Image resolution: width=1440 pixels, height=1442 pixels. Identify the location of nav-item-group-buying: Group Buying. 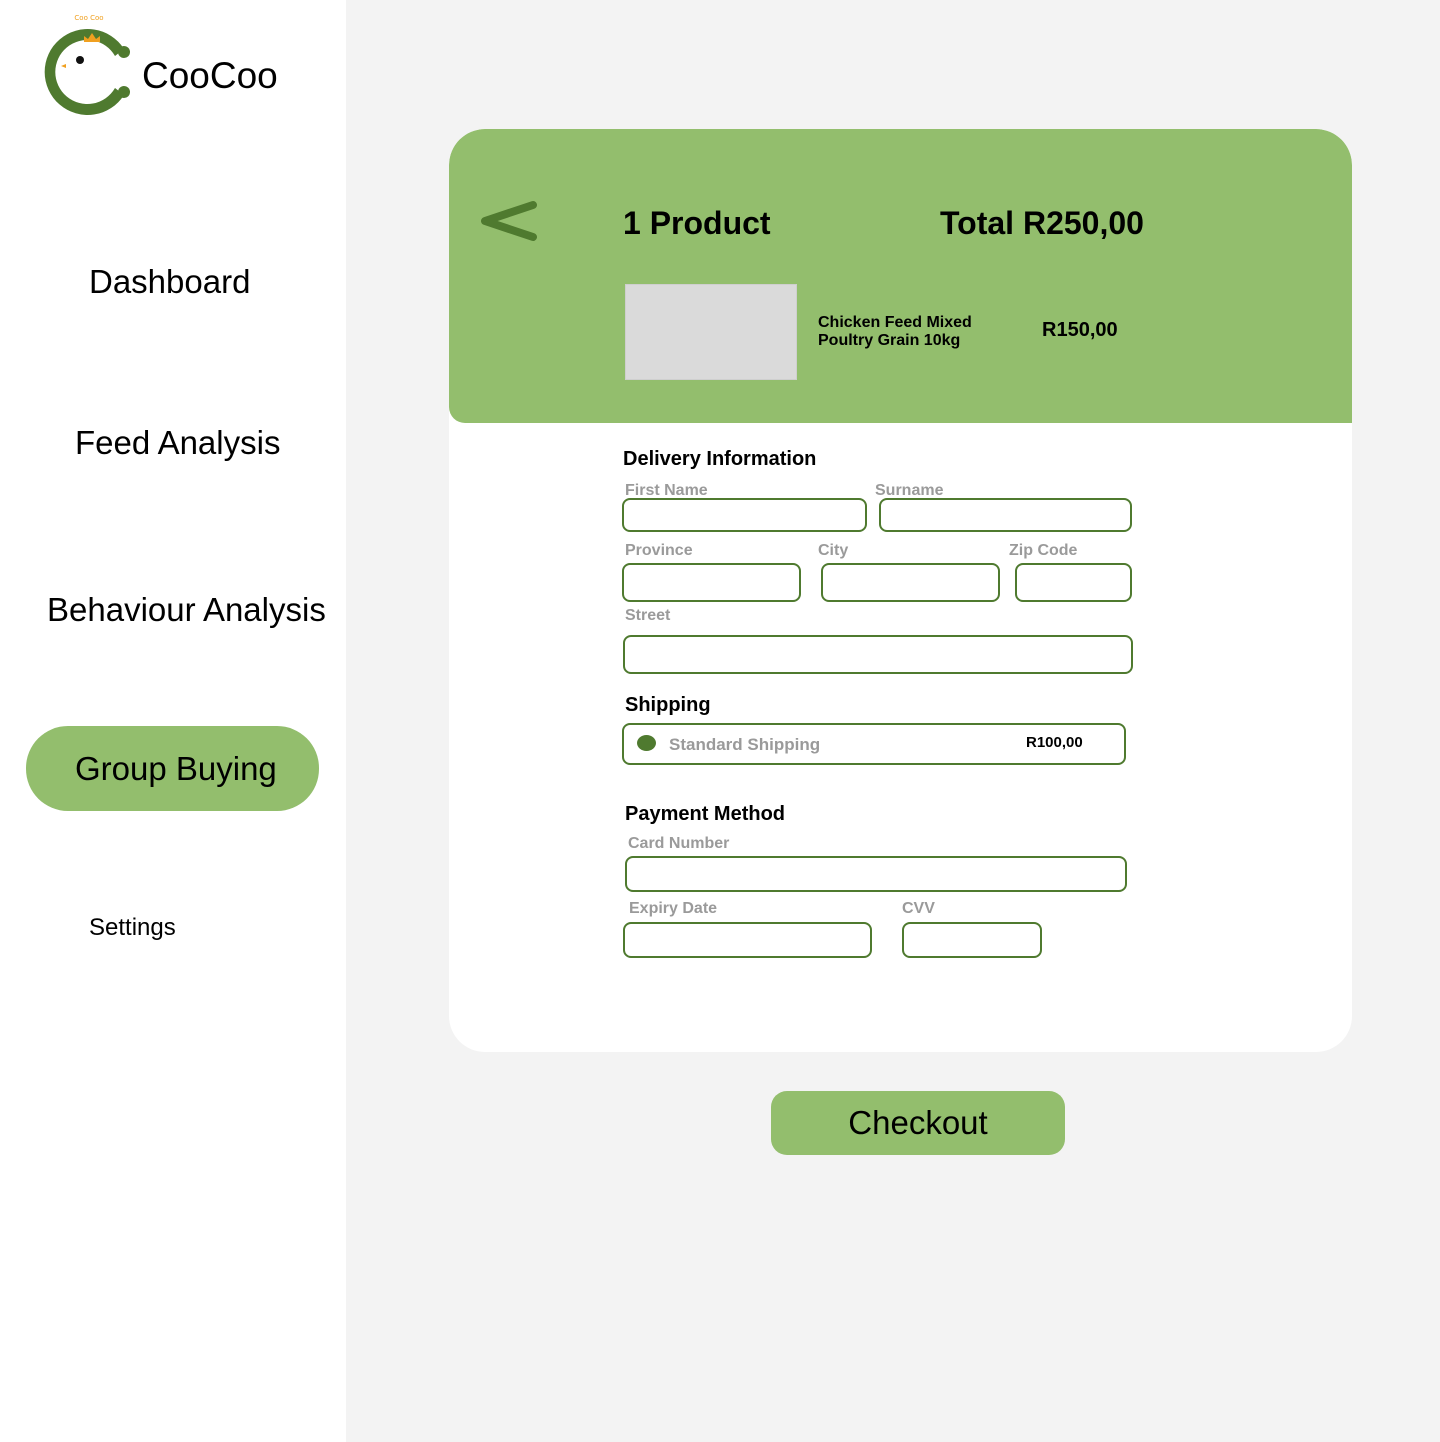
(172, 768).